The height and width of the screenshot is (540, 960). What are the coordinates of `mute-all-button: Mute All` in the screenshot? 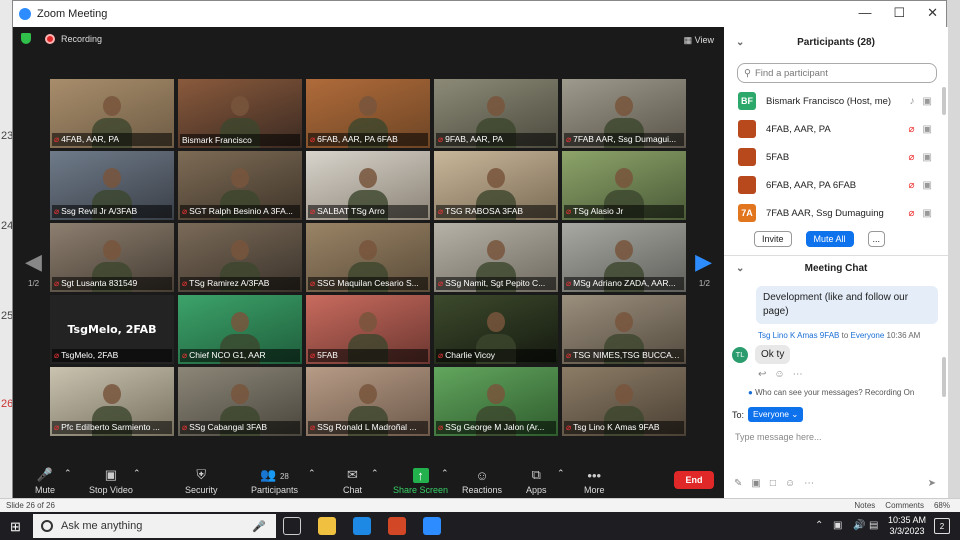 It's located at (829, 239).